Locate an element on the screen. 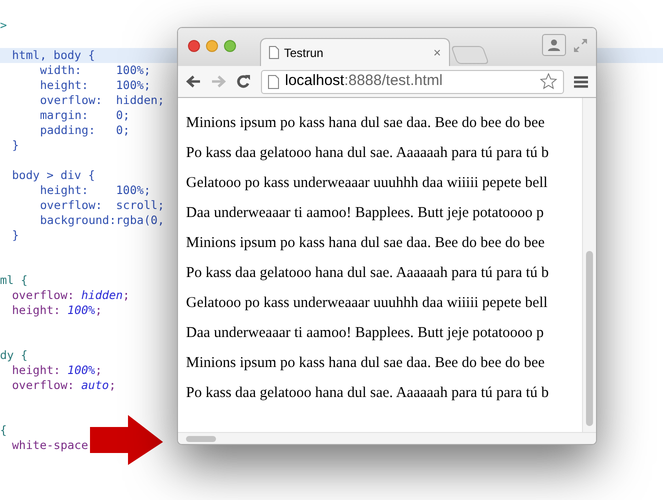 Image resolution: width=663 pixels, height=500 pixels. code-text: > is located at coordinates (3, 25).